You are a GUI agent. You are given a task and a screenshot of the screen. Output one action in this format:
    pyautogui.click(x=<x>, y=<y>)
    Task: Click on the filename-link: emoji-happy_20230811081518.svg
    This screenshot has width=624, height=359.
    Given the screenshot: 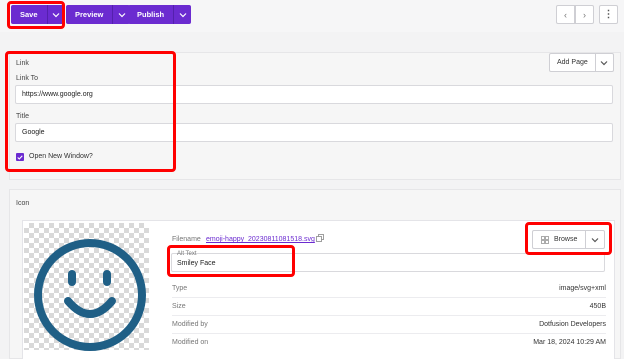 What is the action you would take?
    pyautogui.click(x=260, y=239)
    